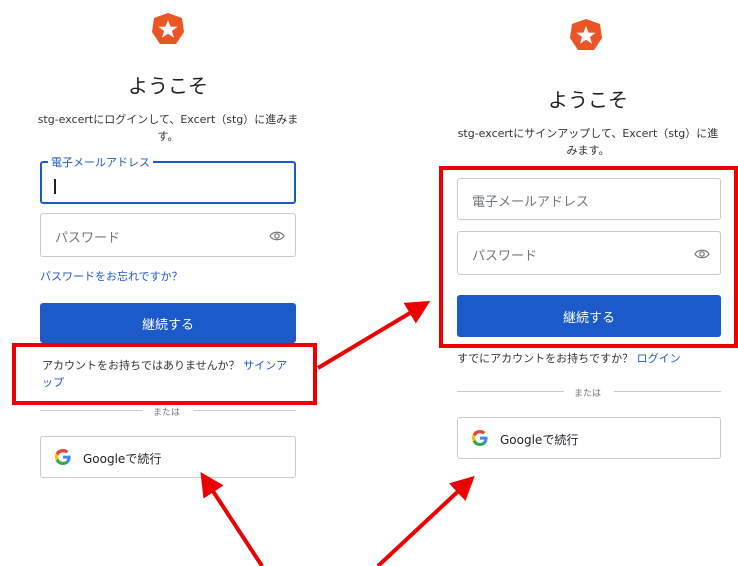 The width and height of the screenshot is (738, 566). What do you see at coordinates (425, 520) in the screenshot?
I see `arrow-to-right-google-button` at bounding box center [425, 520].